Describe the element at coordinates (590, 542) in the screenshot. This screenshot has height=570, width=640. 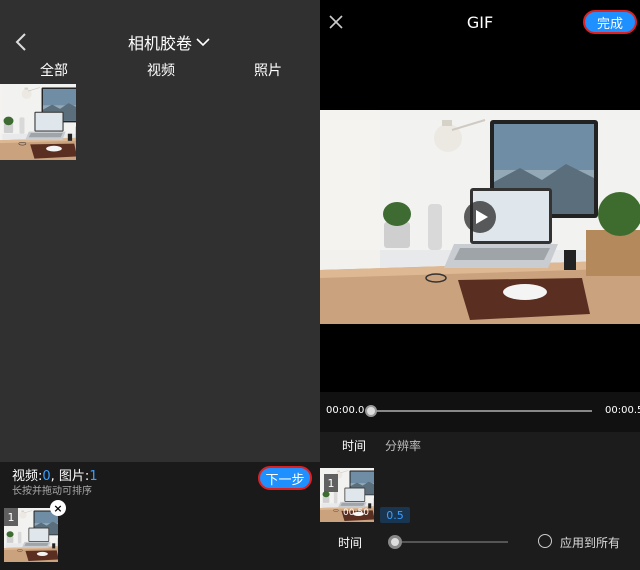
I see `apply-all-label: 应用到所有` at that location.